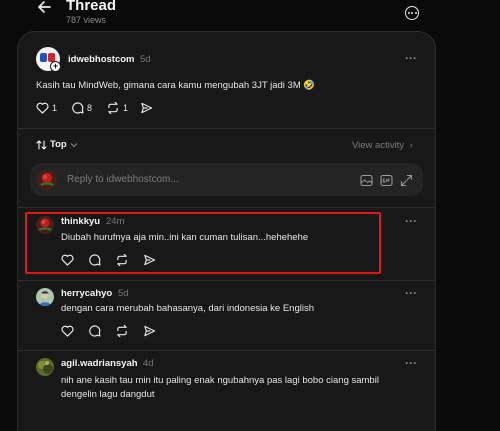 The height and width of the screenshot is (431, 500). I want to click on post-time: 5d, so click(145, 59).